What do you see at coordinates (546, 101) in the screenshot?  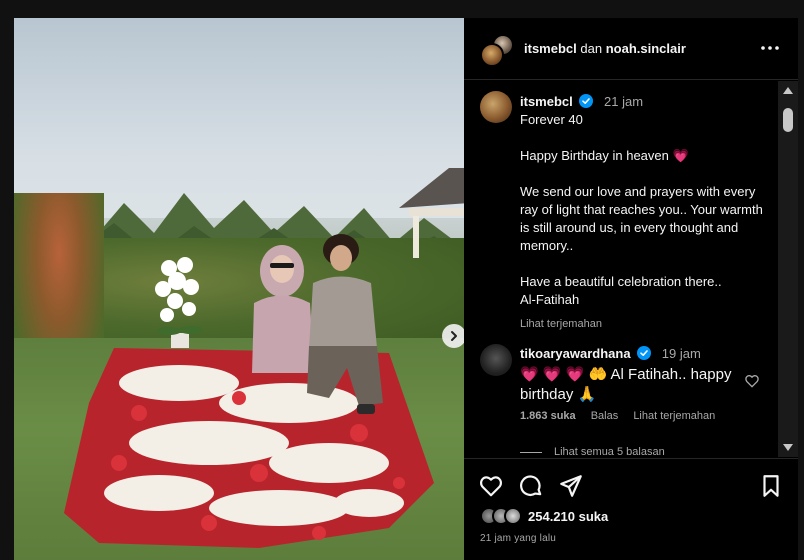 I see `caption-username: itsmebcl` at bounding box center [546, 101].